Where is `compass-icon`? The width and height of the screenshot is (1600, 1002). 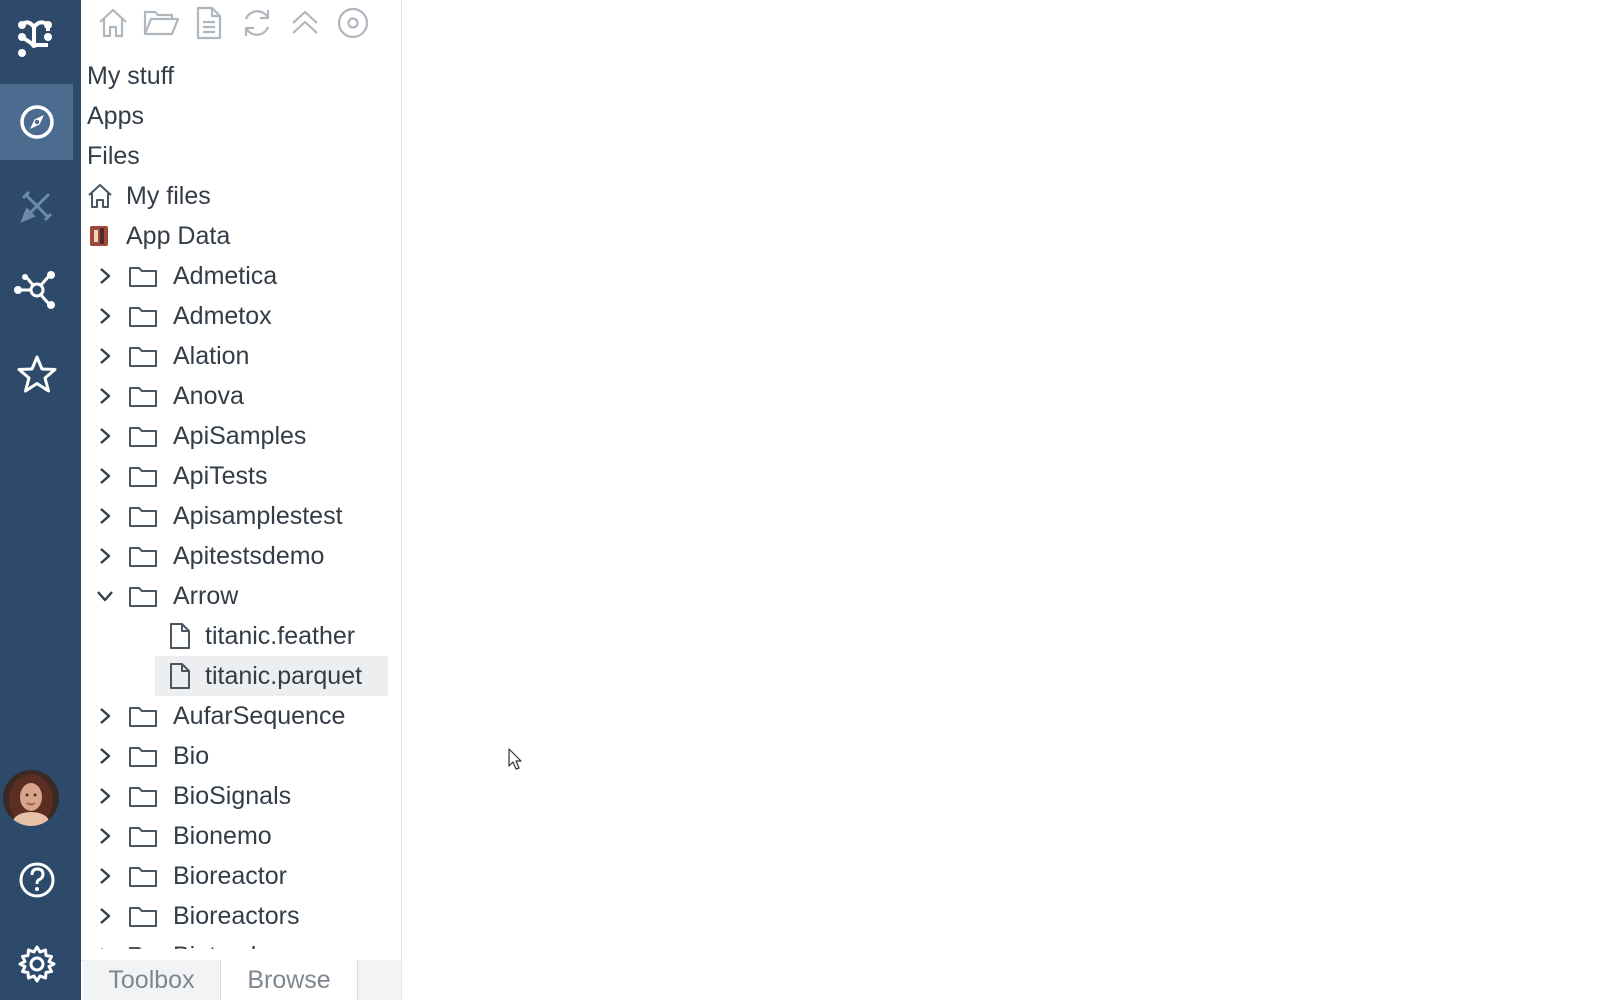 compass-icon is located at coordinates (36, 122).